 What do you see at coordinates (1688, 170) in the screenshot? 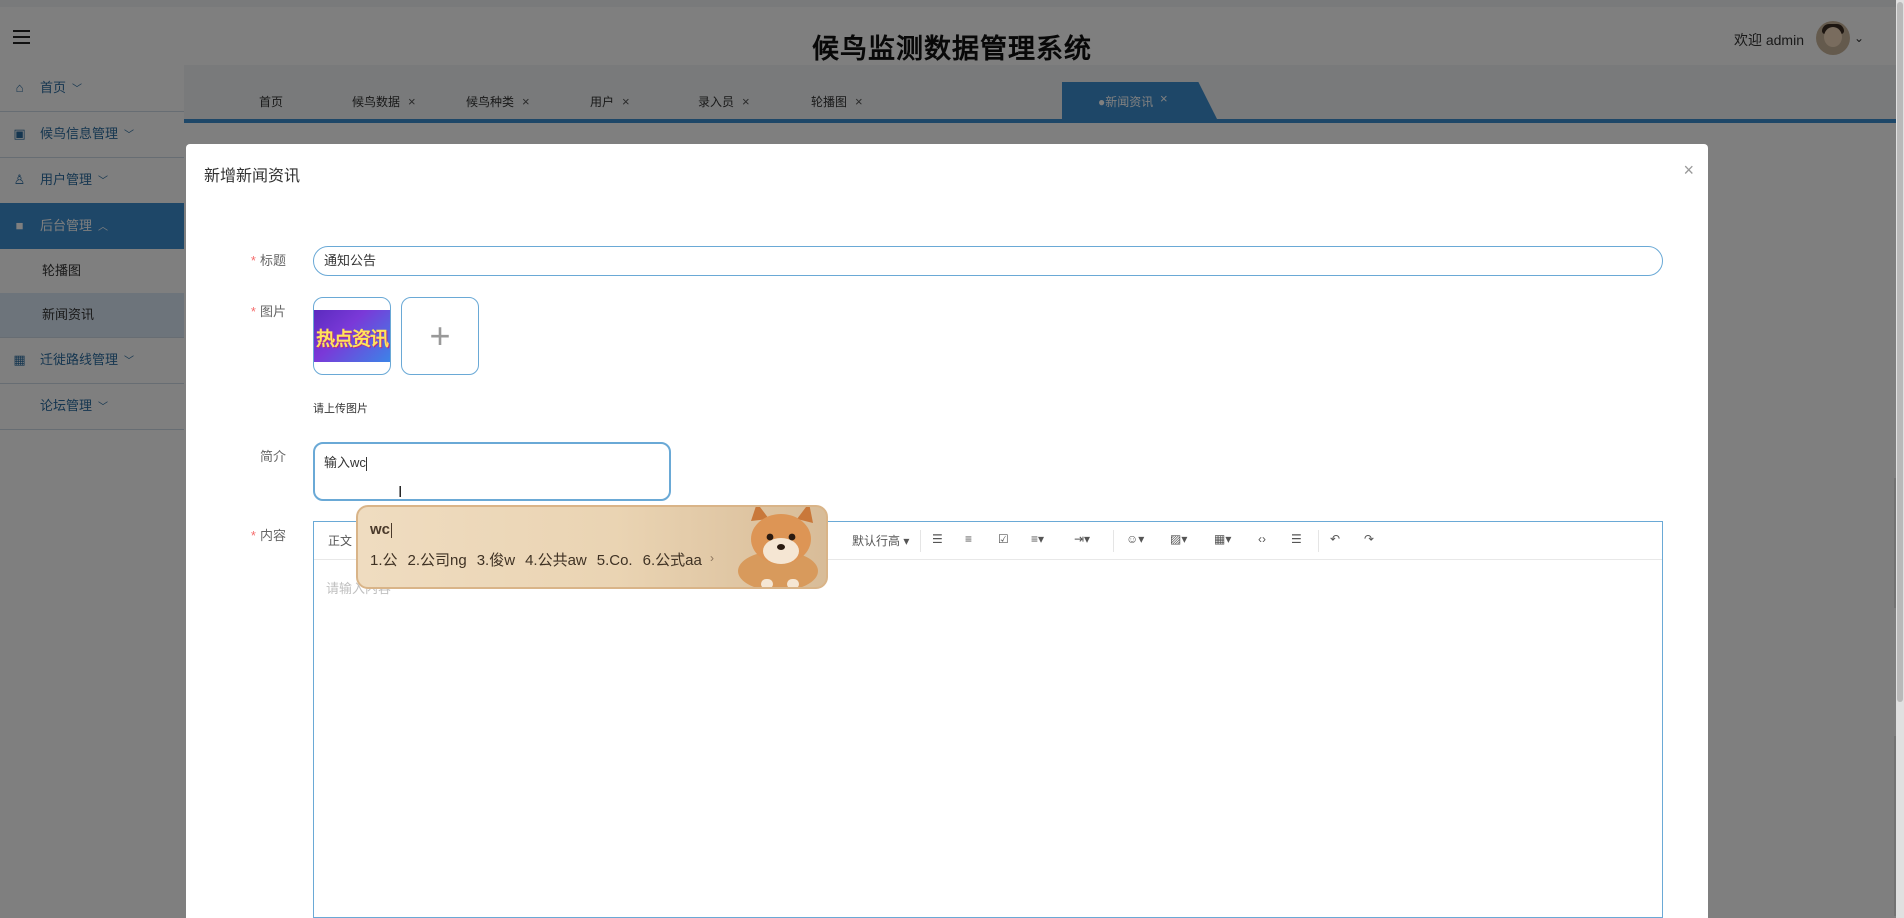
I see `close-icon: ×` at bounding box center [1688, 170].